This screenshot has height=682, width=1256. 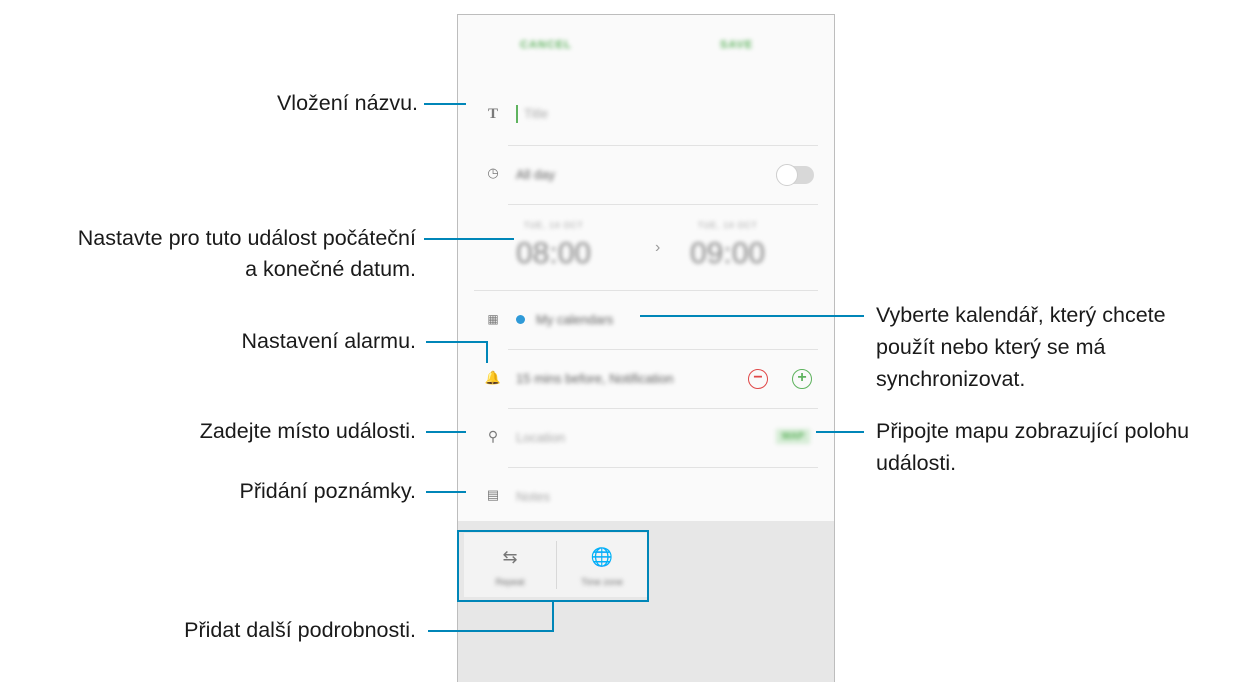 I want to click on callout-calendar-line1: Vyberte kalendář, který chcete, so click(x=1021, y=315).